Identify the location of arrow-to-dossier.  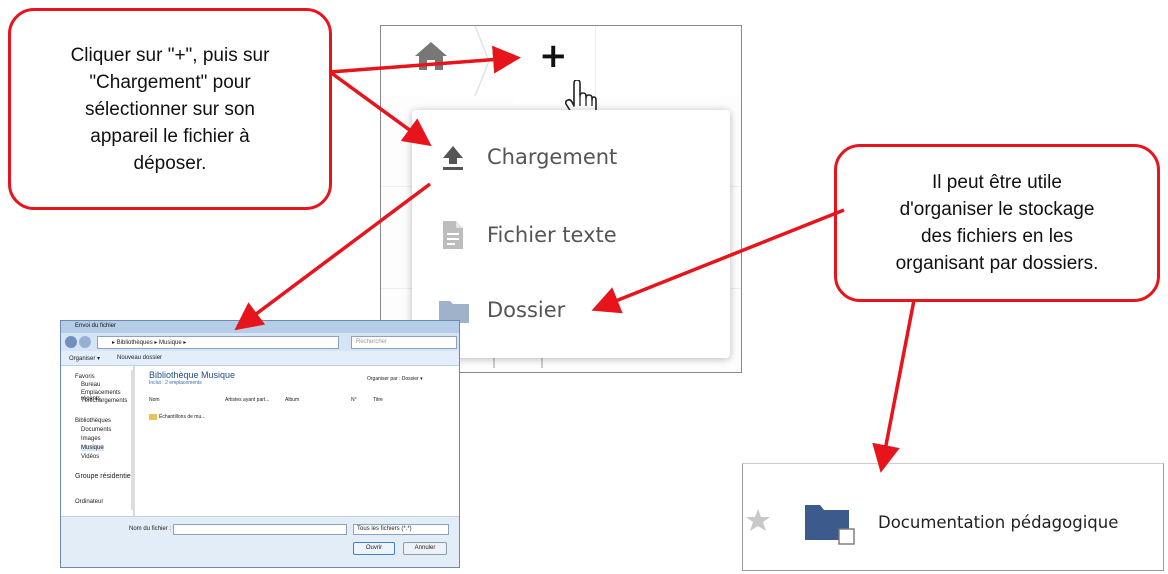
(718, 261).